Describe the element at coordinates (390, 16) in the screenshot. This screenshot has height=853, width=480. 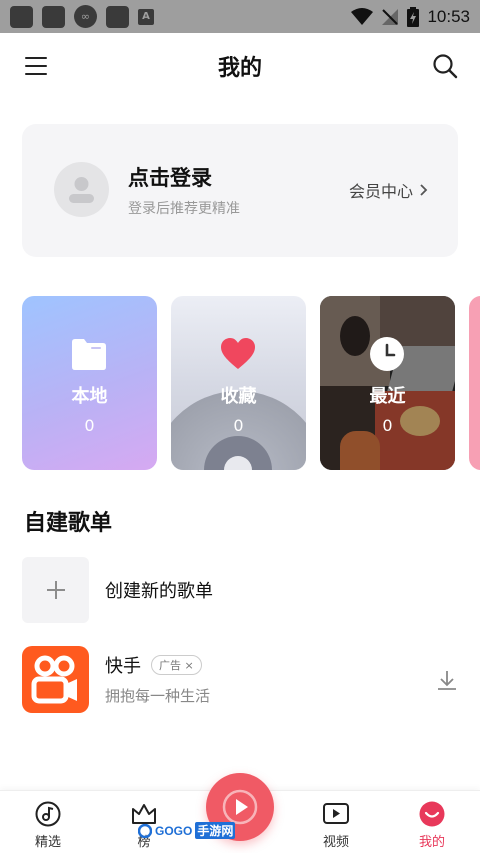
I see `no-signal-icon` at that location.